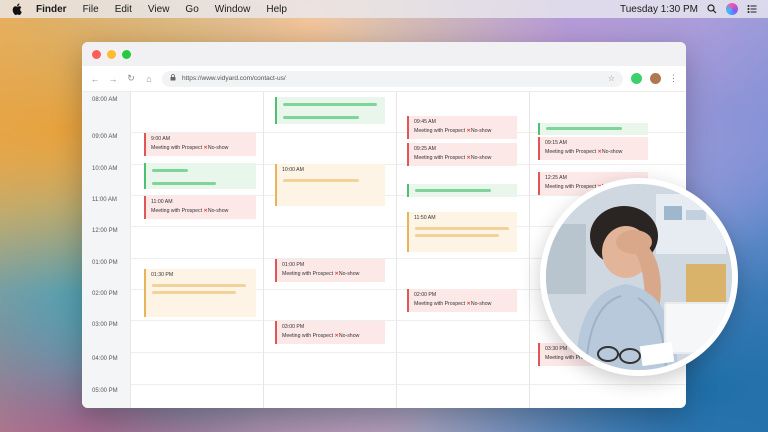 The height and width of the screenshot is (432, 768). What do you see at coordinates (105, 137) in the screenshot?
I see `time-label: 09:00 AM` at bounding box center [105, 137].